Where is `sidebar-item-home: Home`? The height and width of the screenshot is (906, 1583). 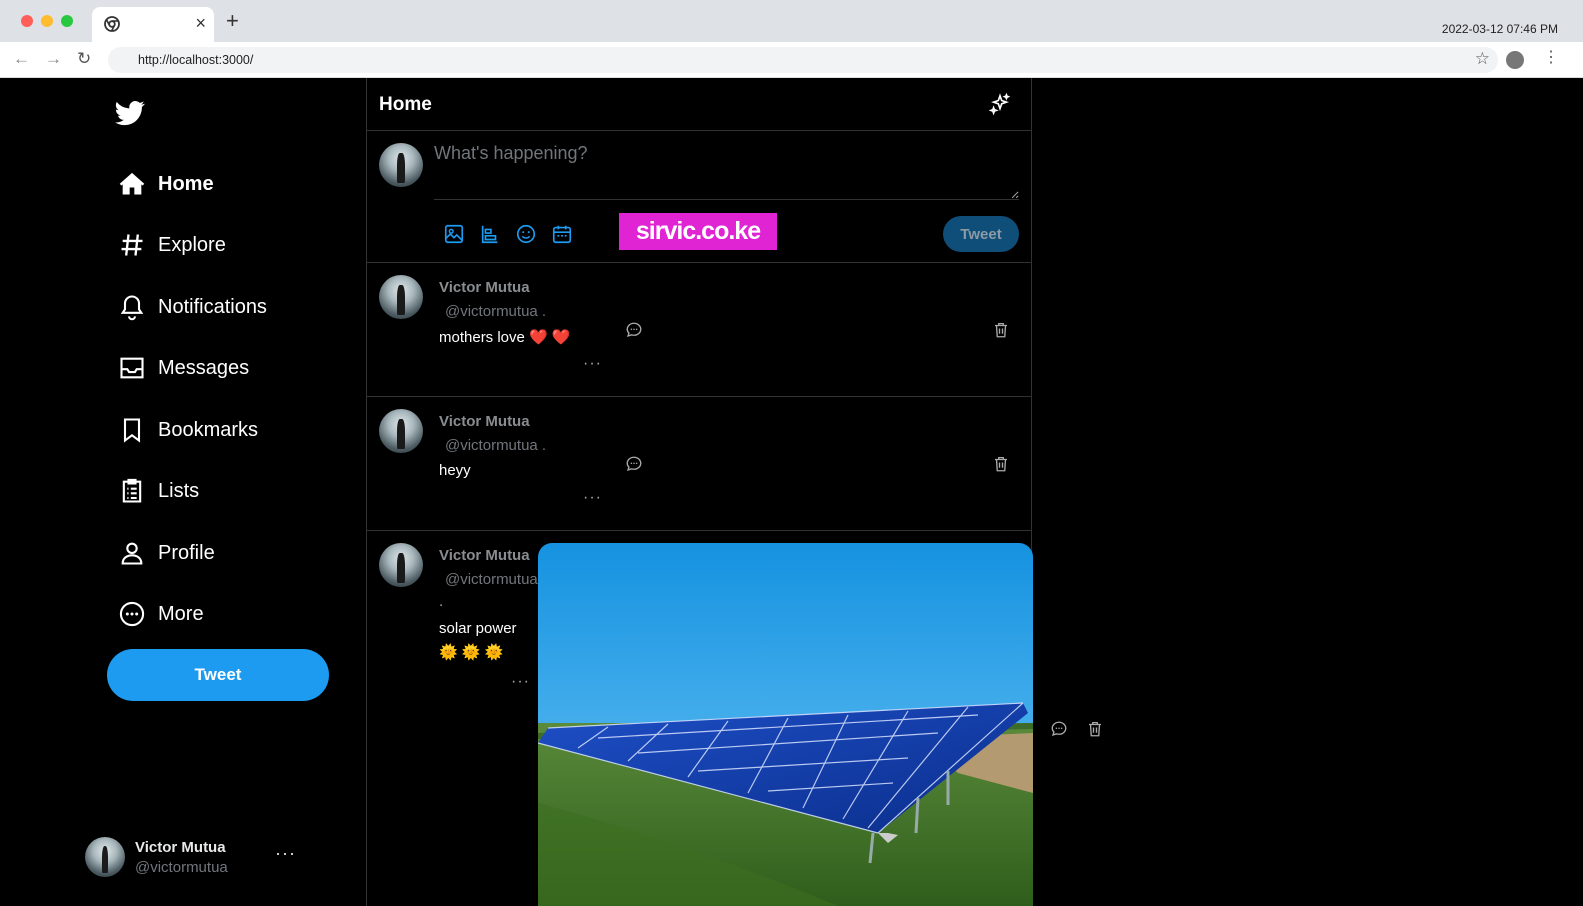 sidebar-item-home: Home is located at coordinates (166, 184).